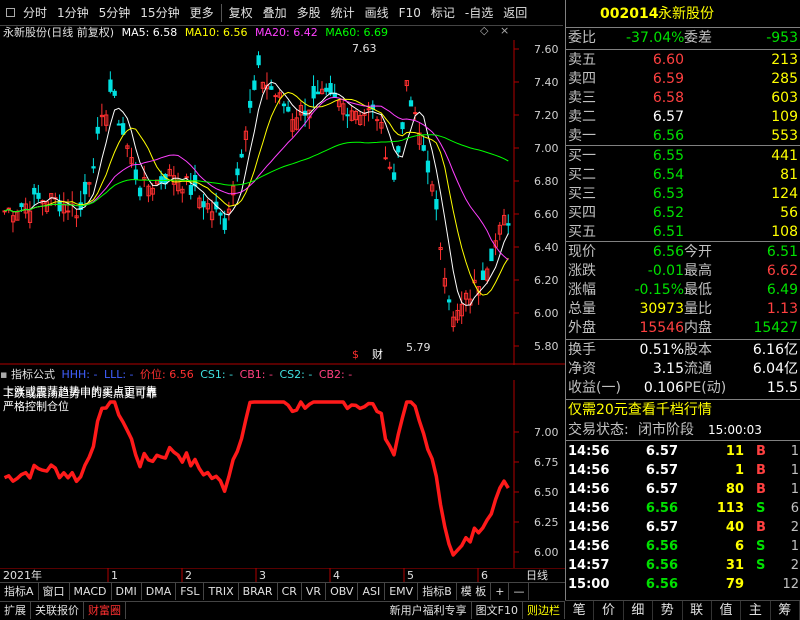 Image resolution: width=800 pixels, height=620 pixels. What do you see at coordinates (683, 156) in the screenshot?
I see `order-row: 买一 6.55 441` at bounding box center [683, 156].